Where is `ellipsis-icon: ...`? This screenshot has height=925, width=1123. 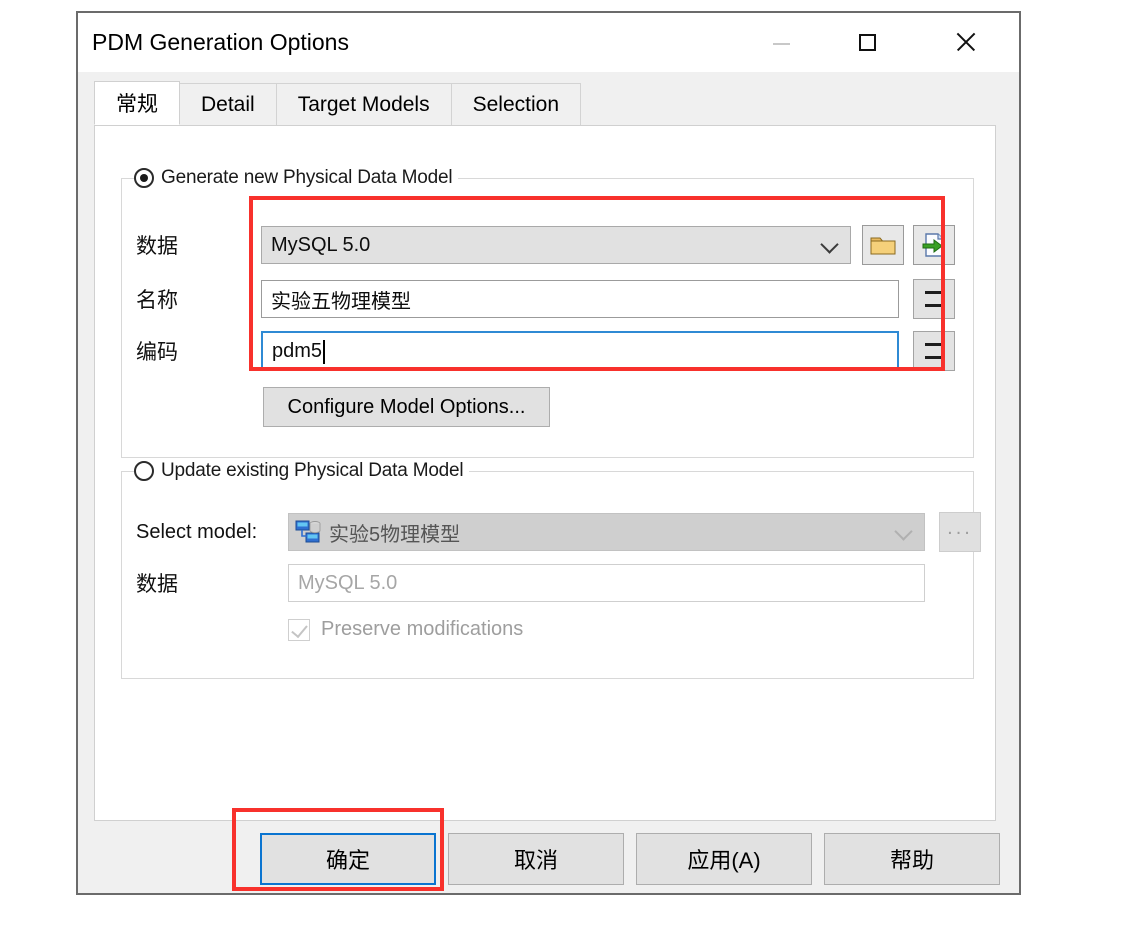
ellipsis-icon: ... is located at coordinates (960, 528).